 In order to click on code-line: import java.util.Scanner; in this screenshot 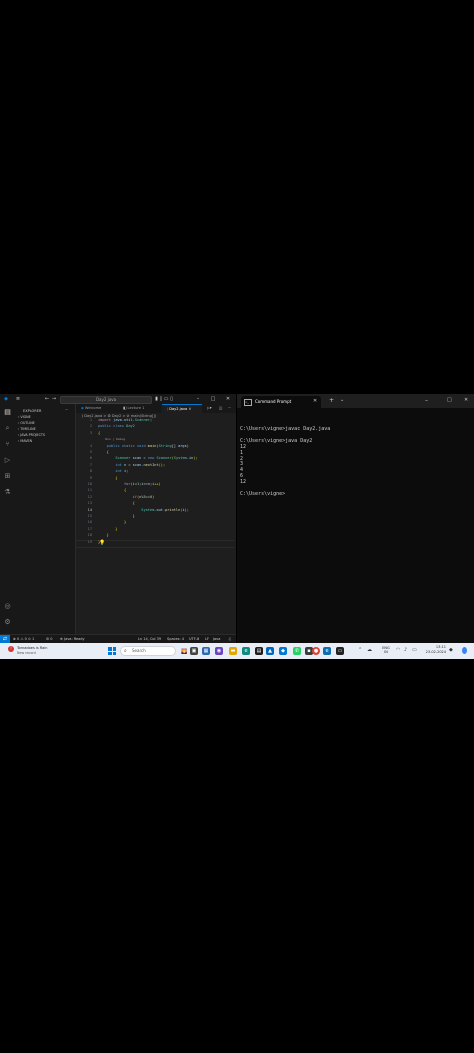, I will do `click(125, 420)`.